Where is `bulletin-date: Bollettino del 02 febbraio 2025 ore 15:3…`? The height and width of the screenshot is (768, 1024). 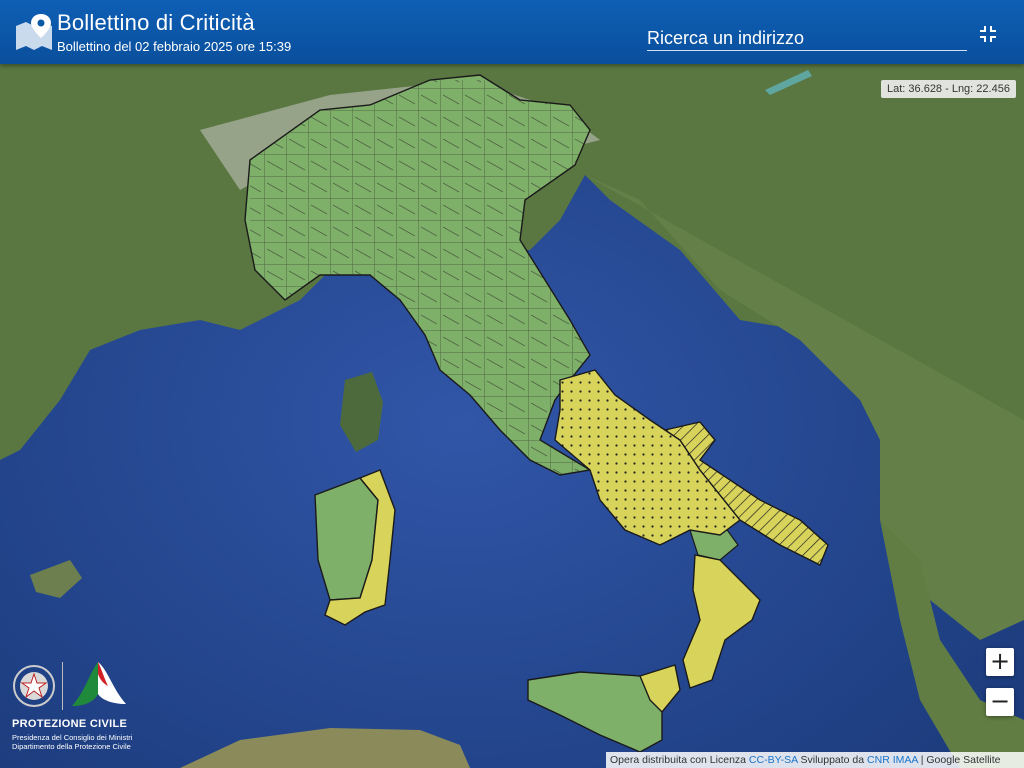 bulletin-date: Bollettino del 02 febbraio 2025 ore 15:3… is located at coordinates (174, 46).